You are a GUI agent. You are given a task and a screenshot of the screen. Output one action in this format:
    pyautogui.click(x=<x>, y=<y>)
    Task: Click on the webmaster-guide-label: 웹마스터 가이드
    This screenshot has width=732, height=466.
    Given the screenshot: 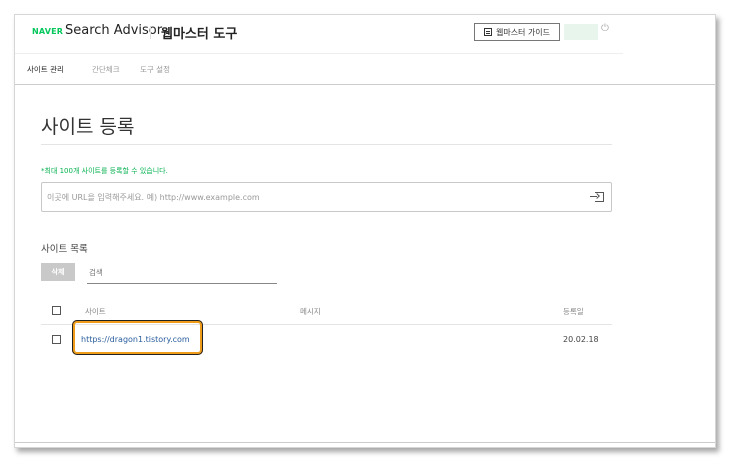 What is the action you would take?
    pyautogui.click(x=523, y=32)
    